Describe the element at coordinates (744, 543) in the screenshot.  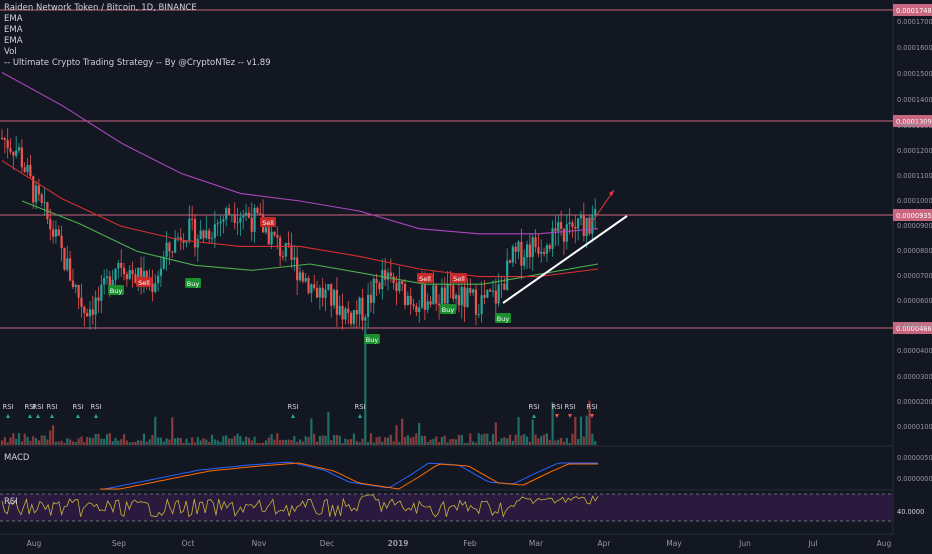
I see `time-axis-label: Jun` at that location.